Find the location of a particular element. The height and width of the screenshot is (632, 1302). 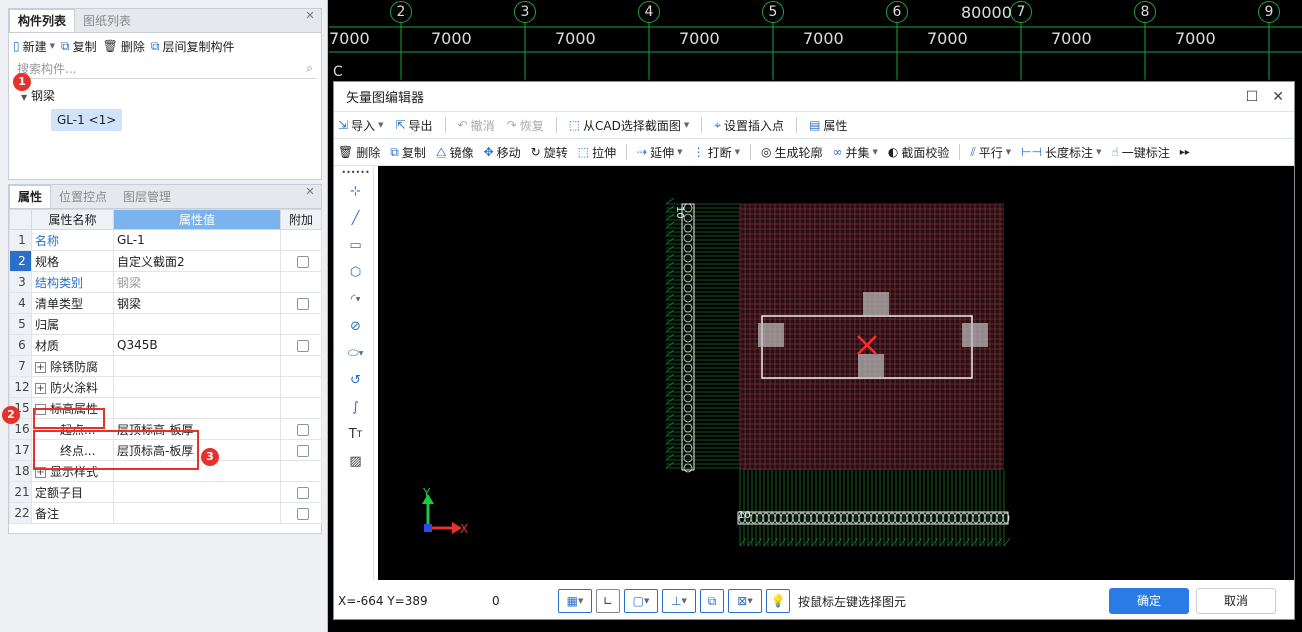

axis-bubble: 4 is located at coordinates (649, 12).